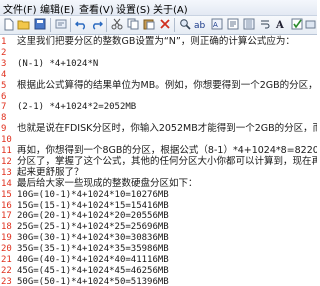  Describe the element at coordinates (93, 281) in the screenshot. I see `line-text: 50G=(50-1)*4+1024*50=51396MB` at that location.